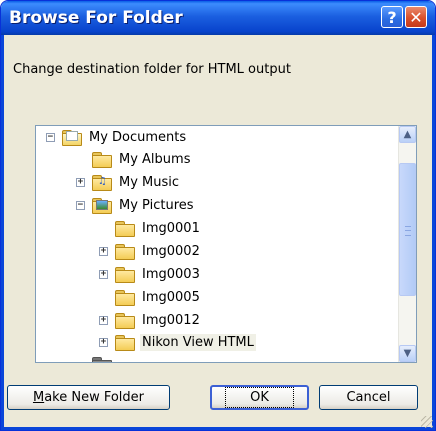 The image size is (436, 431). I want to click on tree-item-label: My Pictures, so click(156, 205).